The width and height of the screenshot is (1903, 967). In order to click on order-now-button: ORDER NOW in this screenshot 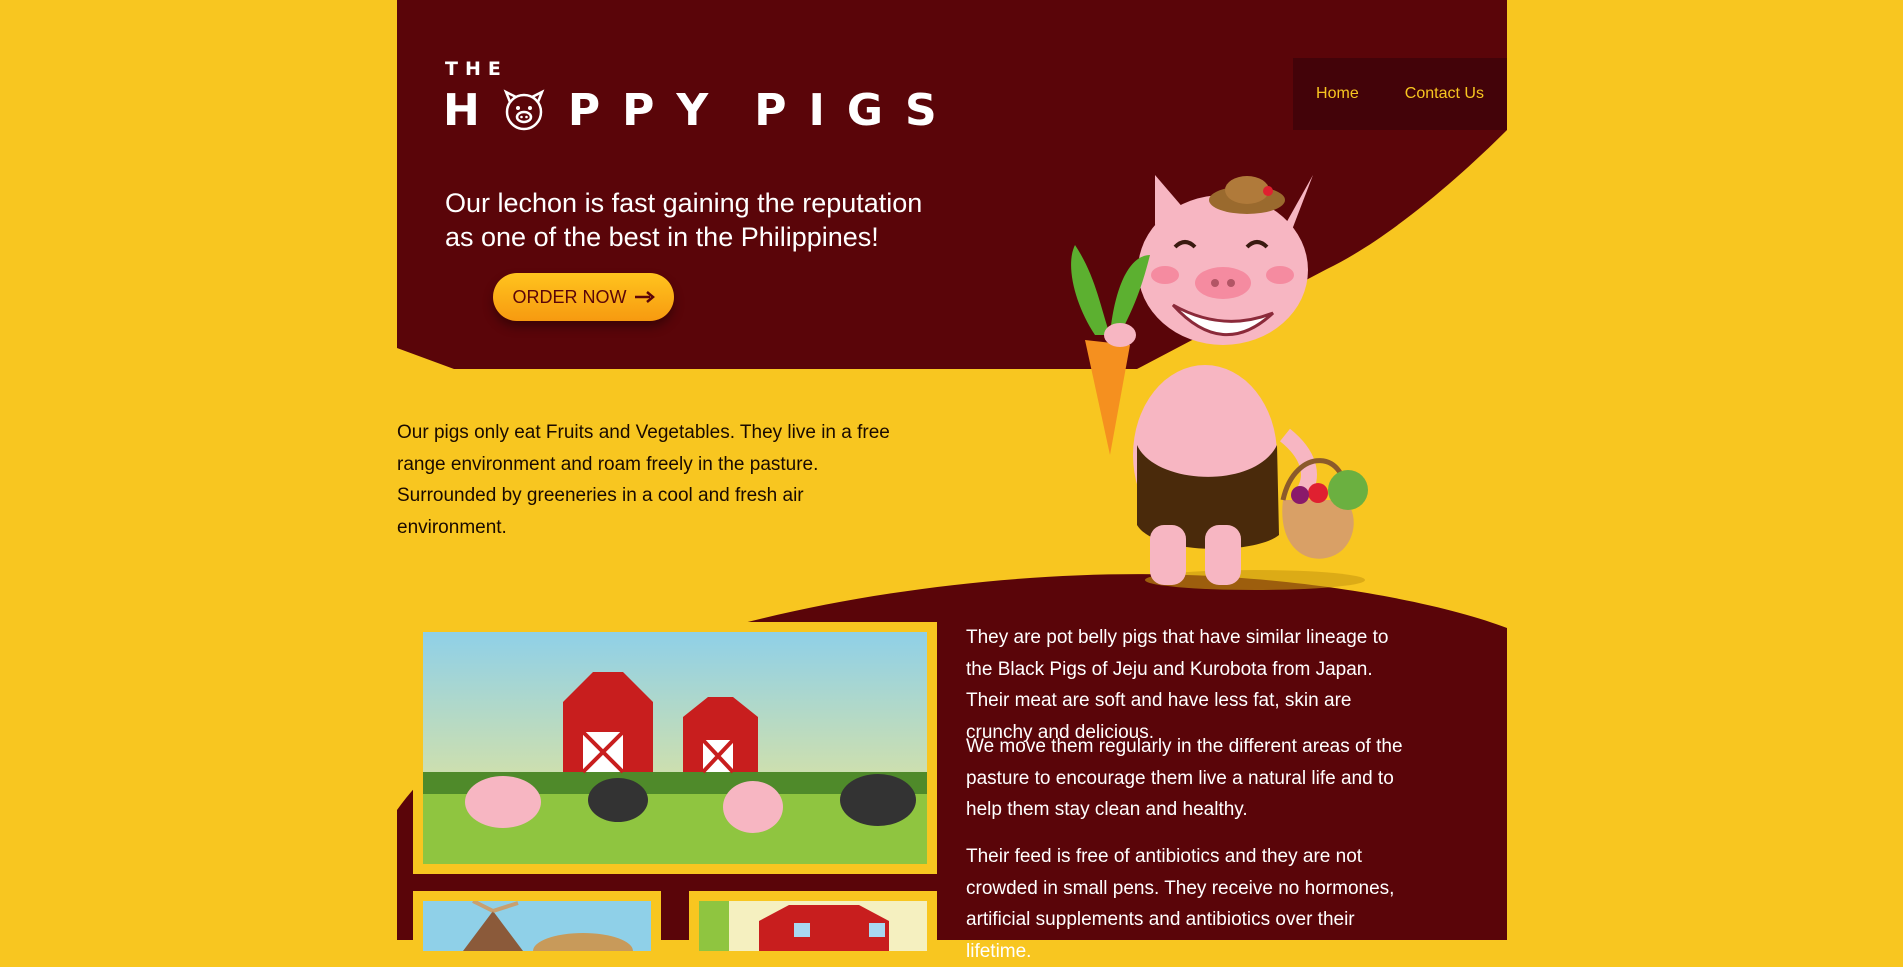, I will do `click(583, 297)`.